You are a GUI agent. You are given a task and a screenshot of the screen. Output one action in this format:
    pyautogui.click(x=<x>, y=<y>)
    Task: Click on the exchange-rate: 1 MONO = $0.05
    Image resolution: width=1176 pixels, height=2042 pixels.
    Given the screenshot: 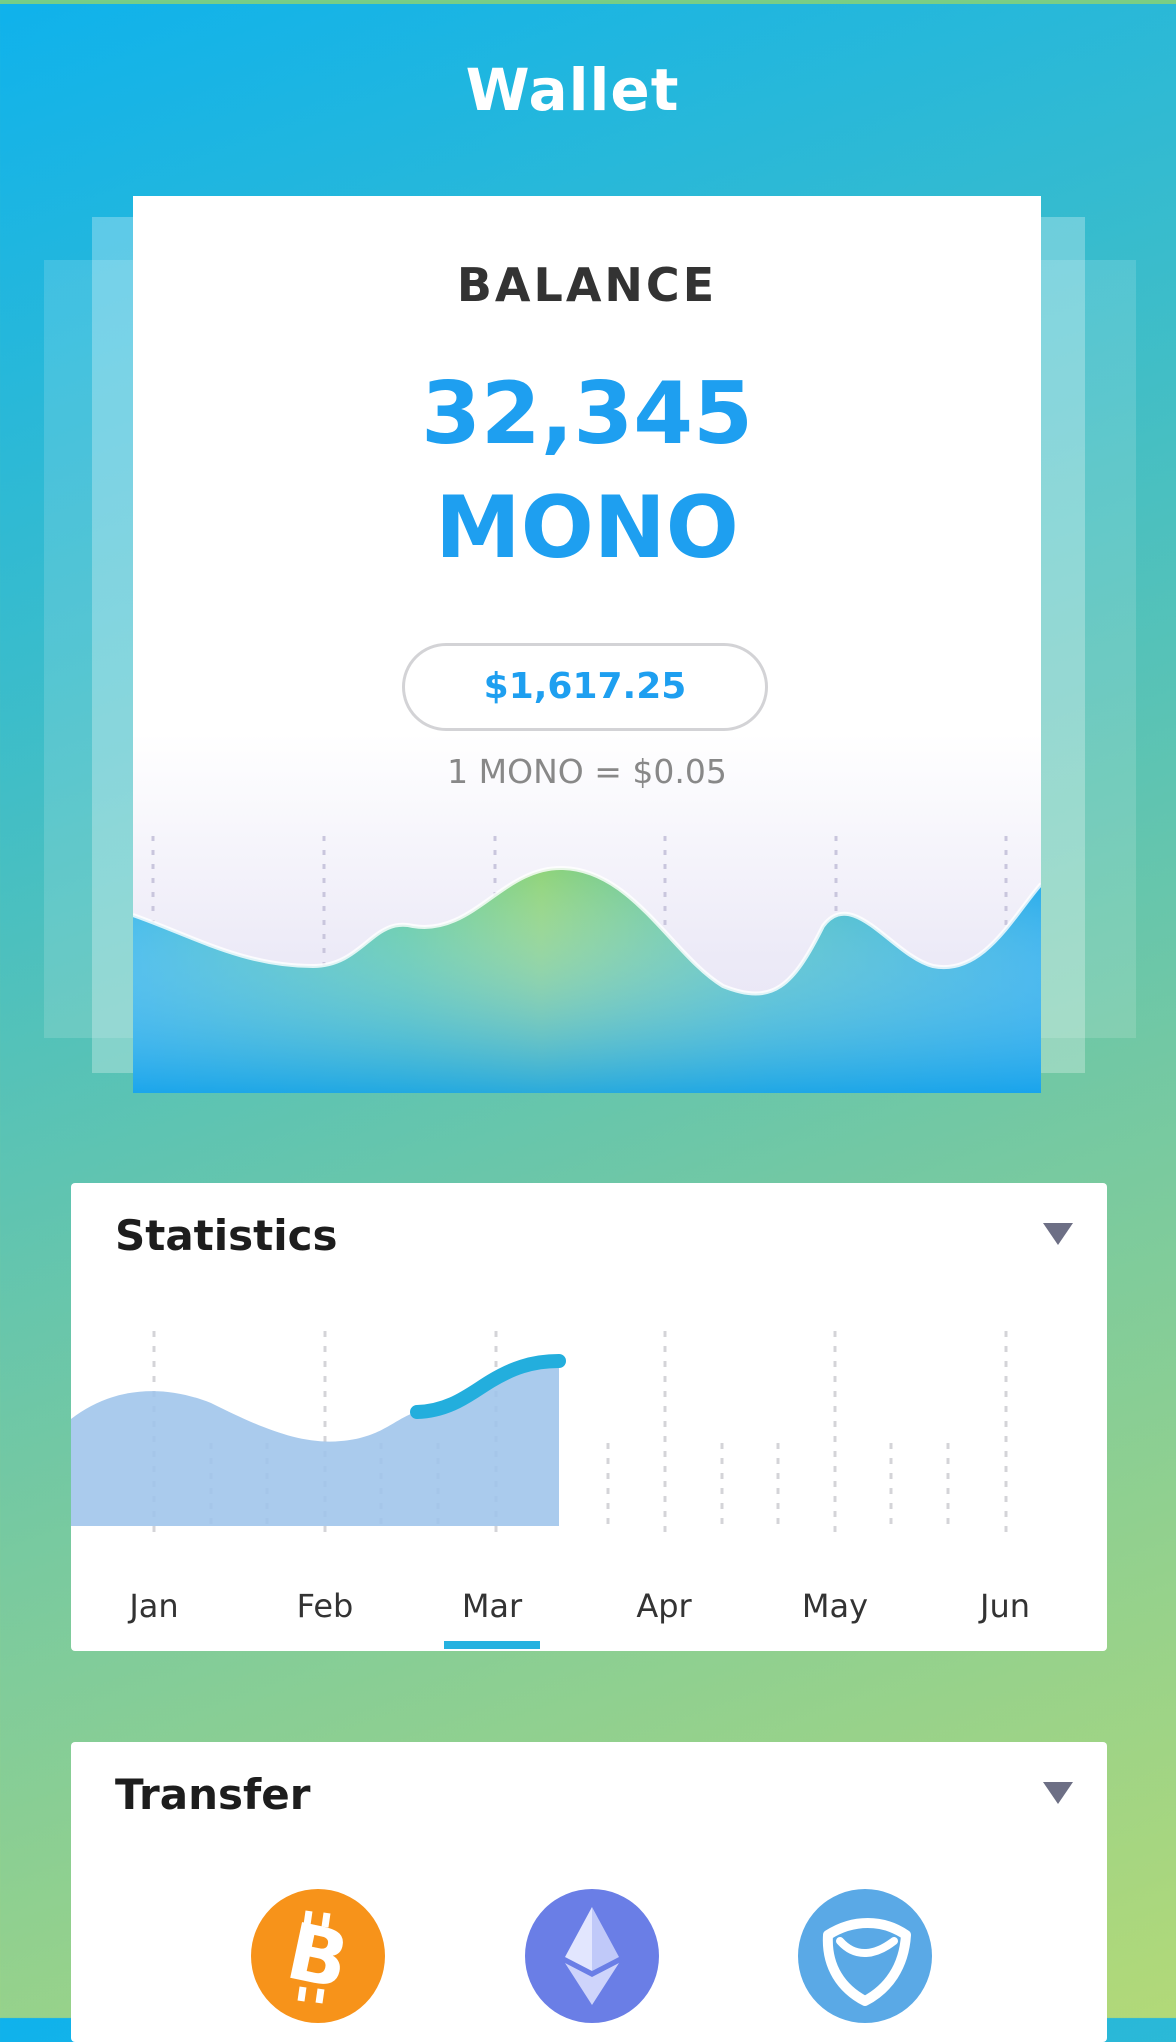 What is the action you would take?
    pyautogui.click(x=587, y=771)
    